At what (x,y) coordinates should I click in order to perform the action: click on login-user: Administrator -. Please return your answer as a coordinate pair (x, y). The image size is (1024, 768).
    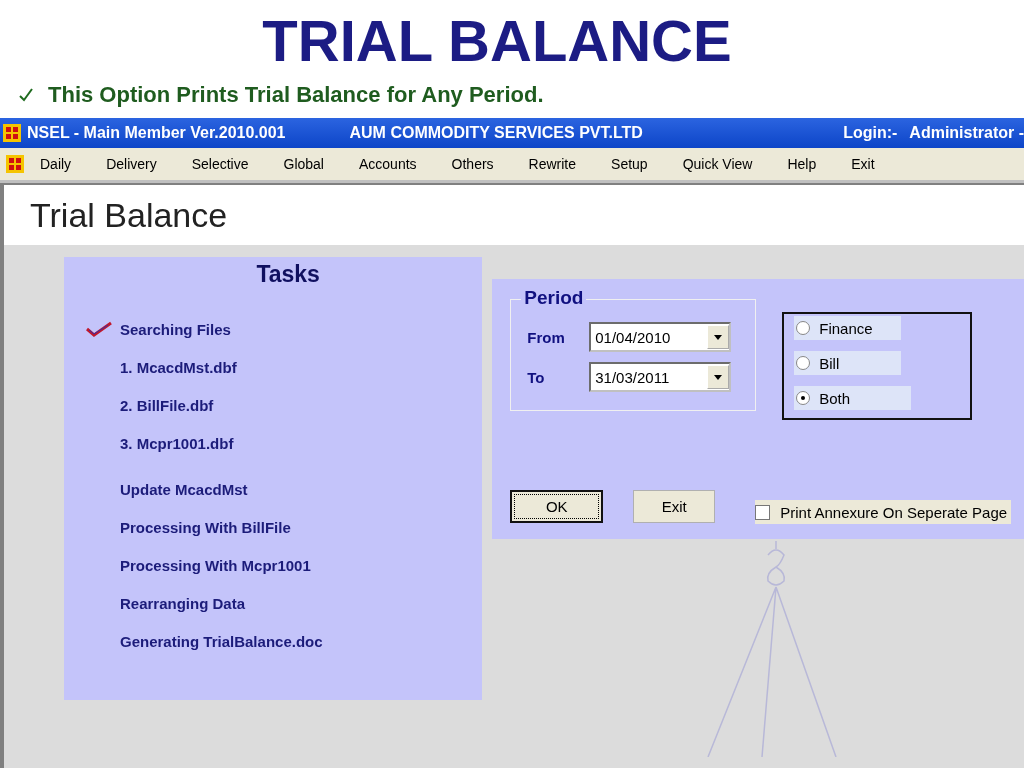
    Looking at the image, I should click on (966, 133).